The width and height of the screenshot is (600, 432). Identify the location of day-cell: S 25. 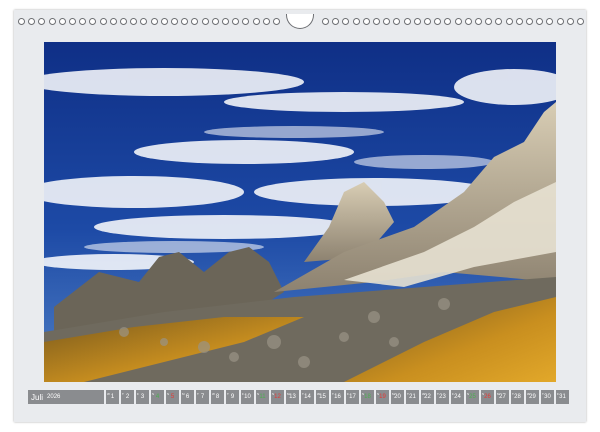
(472, 397).